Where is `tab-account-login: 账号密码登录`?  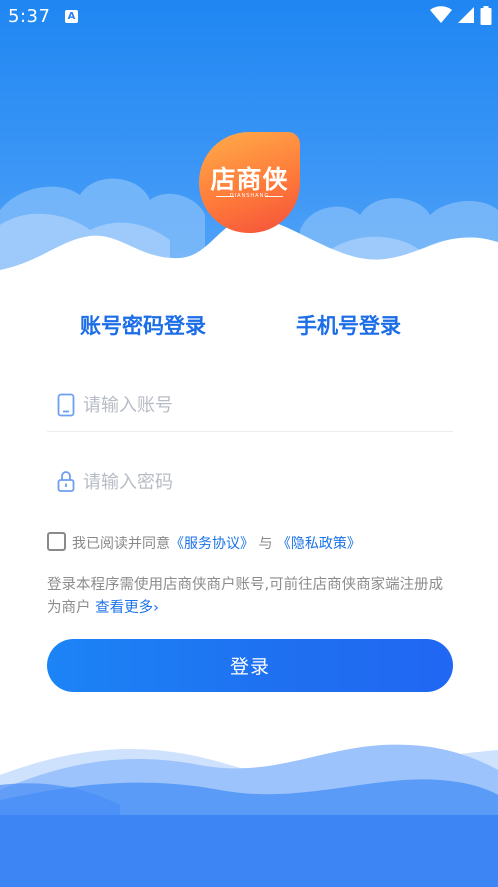
tab-account-login: 账号密码登录 is located at coordinates (143, 325).